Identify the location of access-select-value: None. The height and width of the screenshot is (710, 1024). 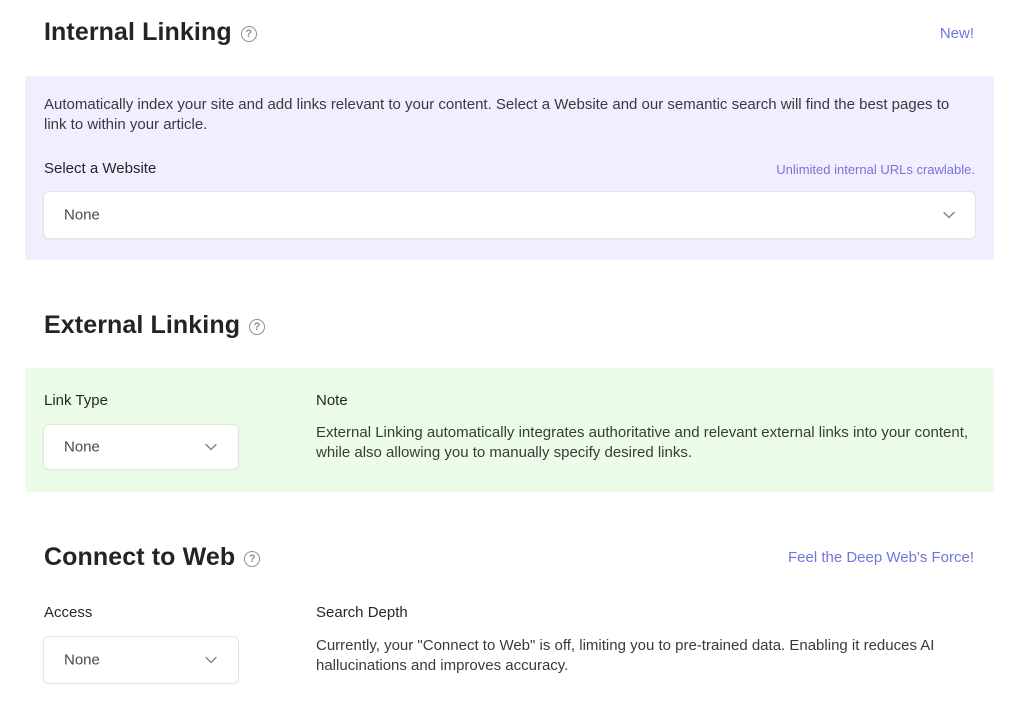
(82, 660).